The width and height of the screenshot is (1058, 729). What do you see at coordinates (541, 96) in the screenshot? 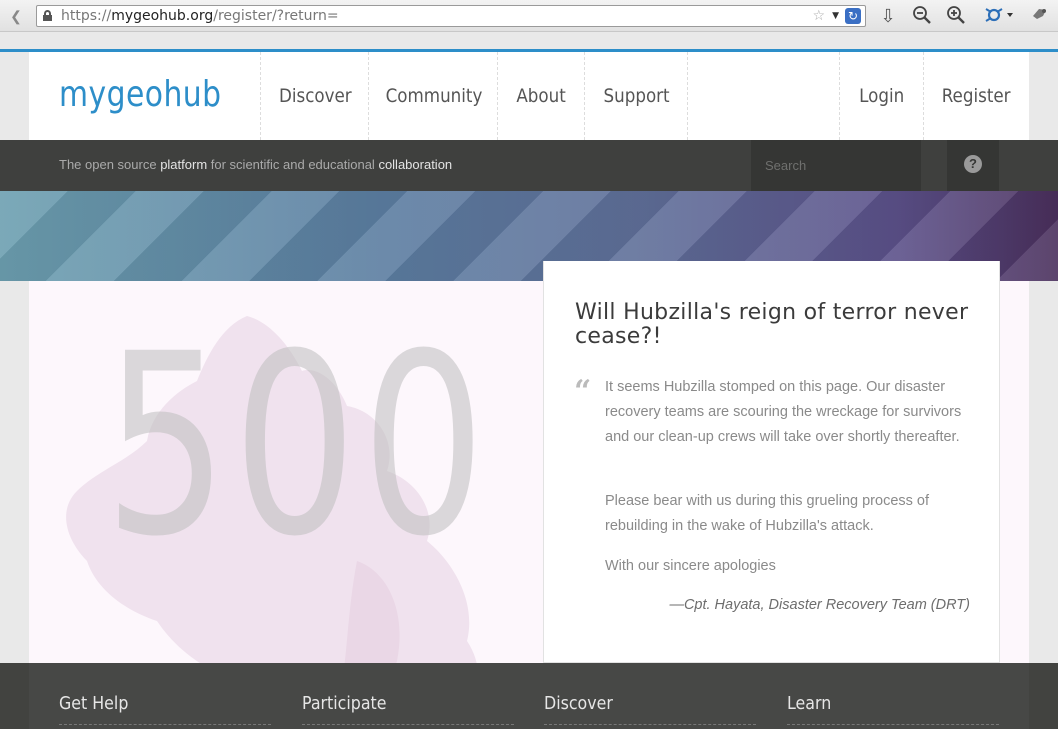
I see `nav-about: About` at bounding box center [541, 96].